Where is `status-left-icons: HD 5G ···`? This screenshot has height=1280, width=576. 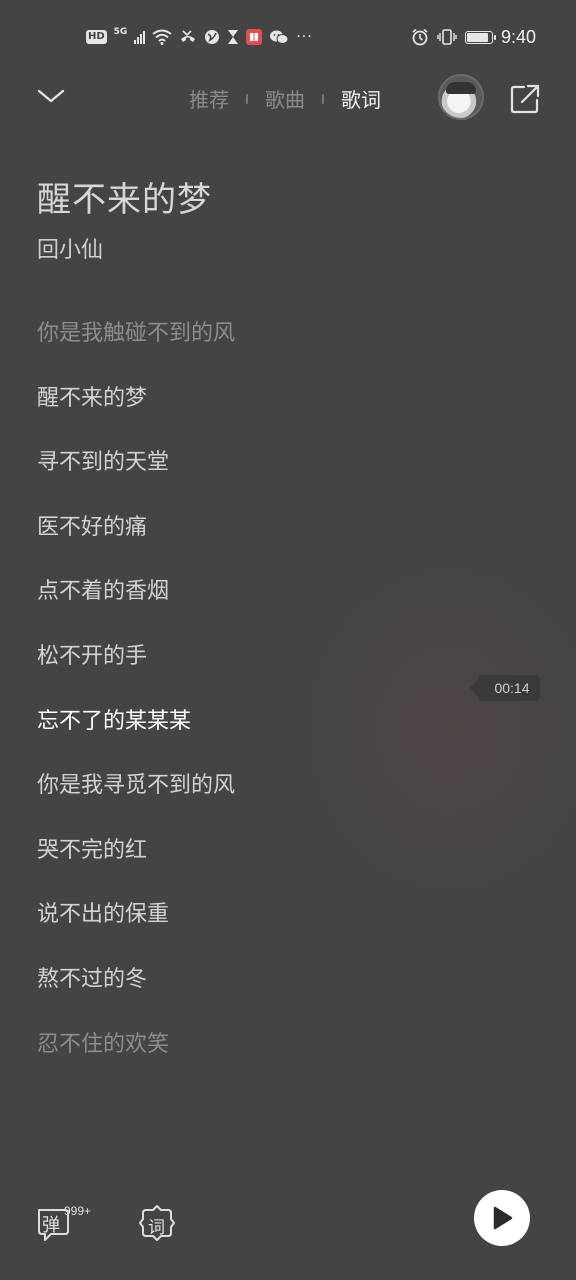 status-left-icons: HD 5G ··· is located at coordinates (199, 37).